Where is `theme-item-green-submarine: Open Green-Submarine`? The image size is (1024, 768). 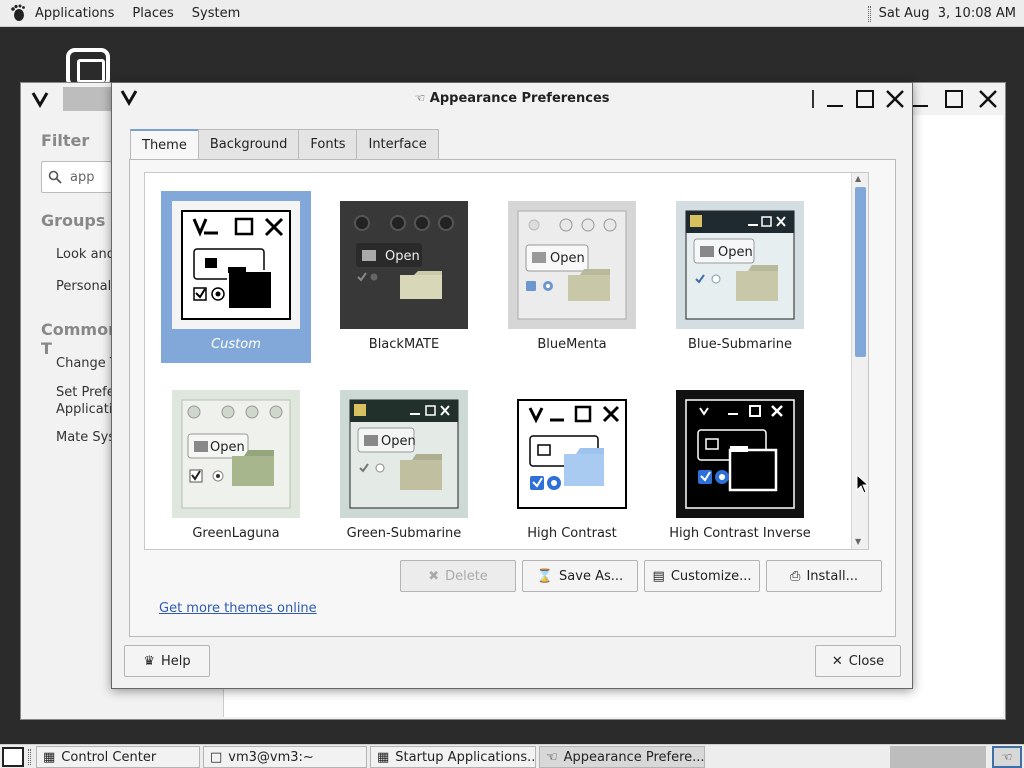 theme-item-green-submarine: Open Green-Submarine is located at coordinates (404, 464).